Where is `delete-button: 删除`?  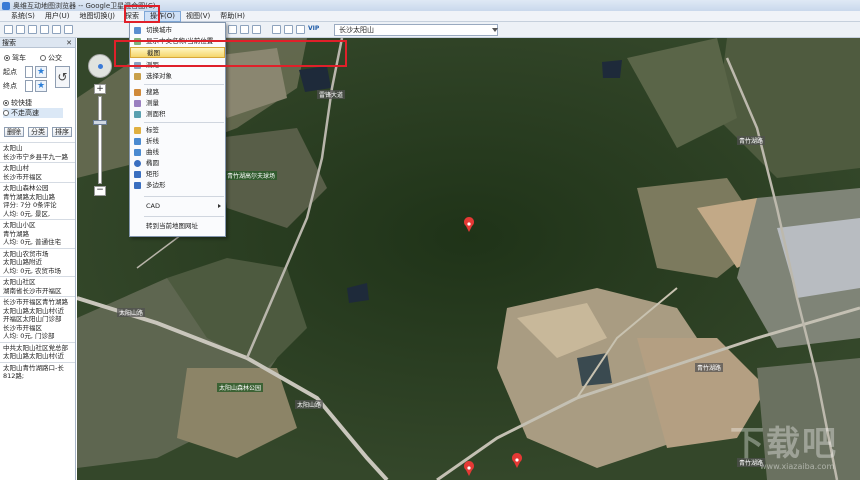 delete-button: 删除 is located at coordinates (14, 132).